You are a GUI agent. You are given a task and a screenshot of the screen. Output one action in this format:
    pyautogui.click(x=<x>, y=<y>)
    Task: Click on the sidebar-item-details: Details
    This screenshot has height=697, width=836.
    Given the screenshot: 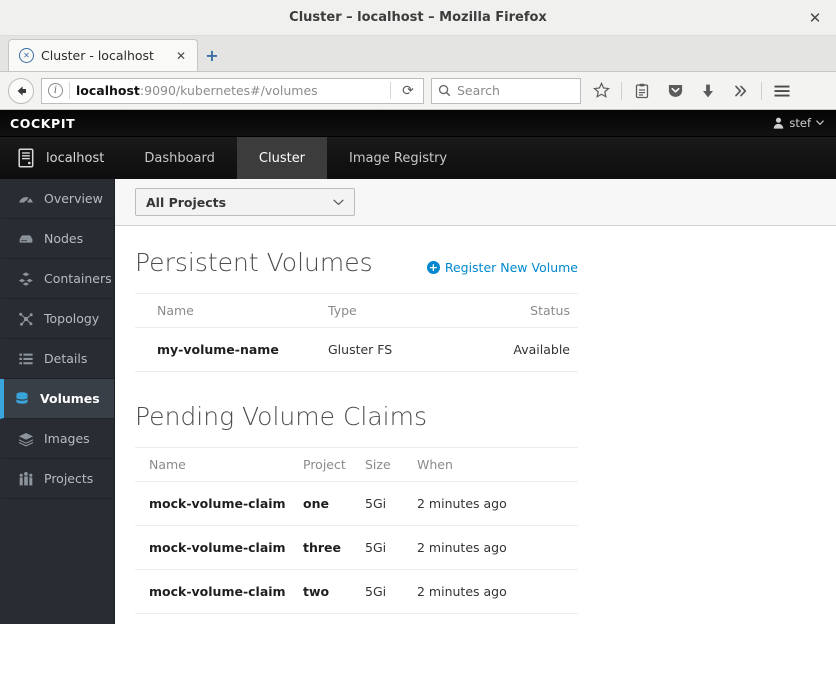 What is the action you would take?
    pyautogui.click(x=57, y=359)
    